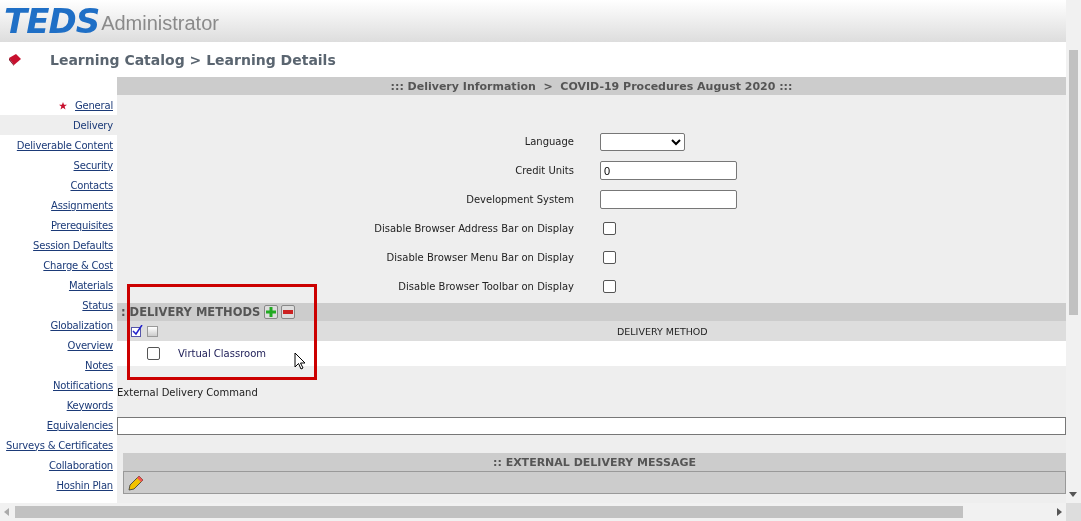 The image size is (1081, 521). Describe the element at coordinates (668, 170) in the screenshot. I see `text-field: 0` at that location.